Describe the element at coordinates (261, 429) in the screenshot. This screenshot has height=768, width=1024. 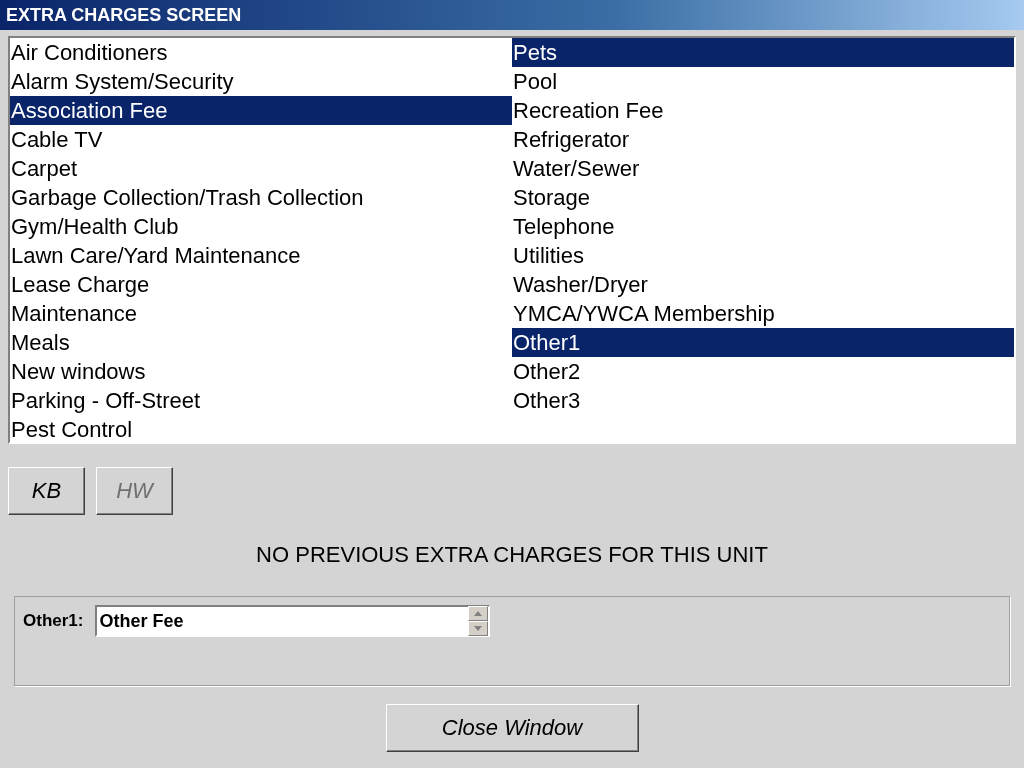
I see `list-item: Pest Control` at that location.